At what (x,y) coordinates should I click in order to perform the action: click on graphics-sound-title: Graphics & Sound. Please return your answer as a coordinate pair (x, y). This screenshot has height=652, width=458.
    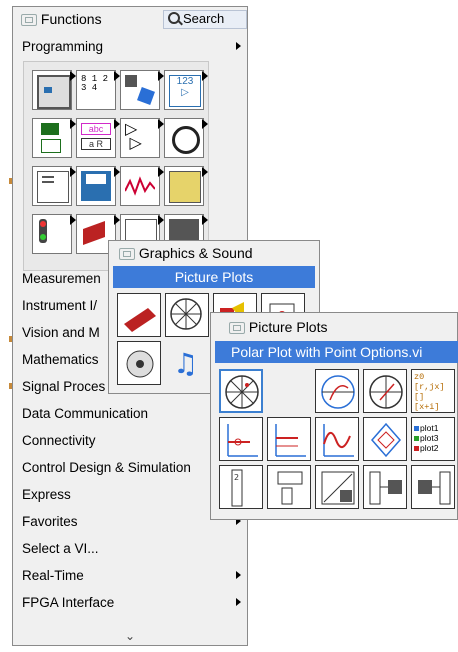
    Looking at the image, I should click on (195, 253).